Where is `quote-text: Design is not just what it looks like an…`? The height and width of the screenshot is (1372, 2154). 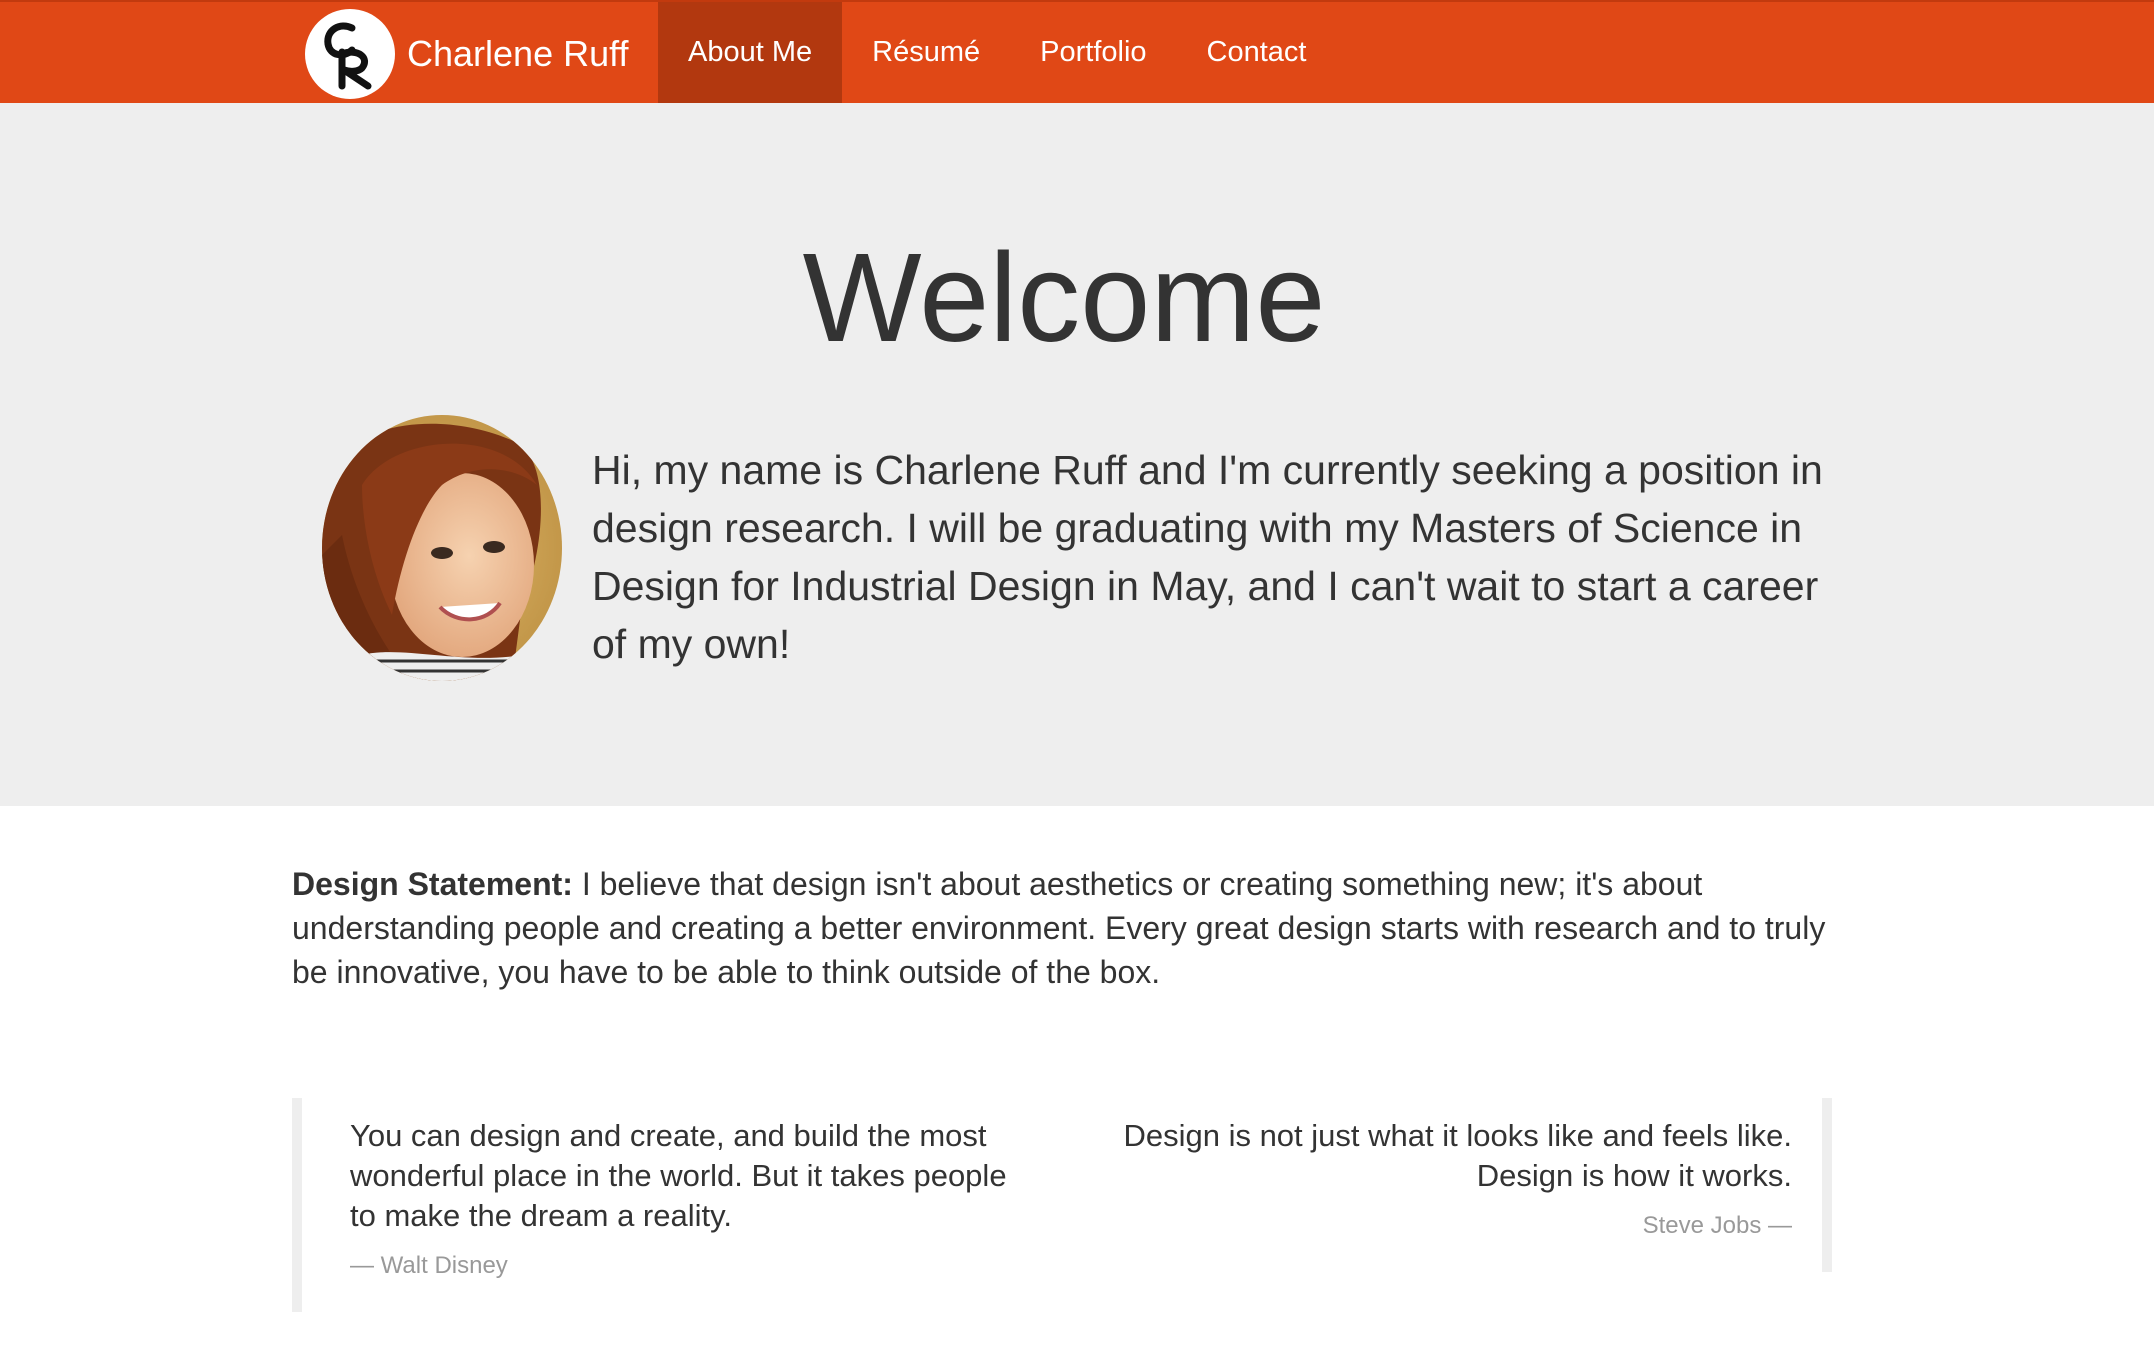
quote-text: Design is not just what it looks like an… is located at coordinates (1457, 1155).